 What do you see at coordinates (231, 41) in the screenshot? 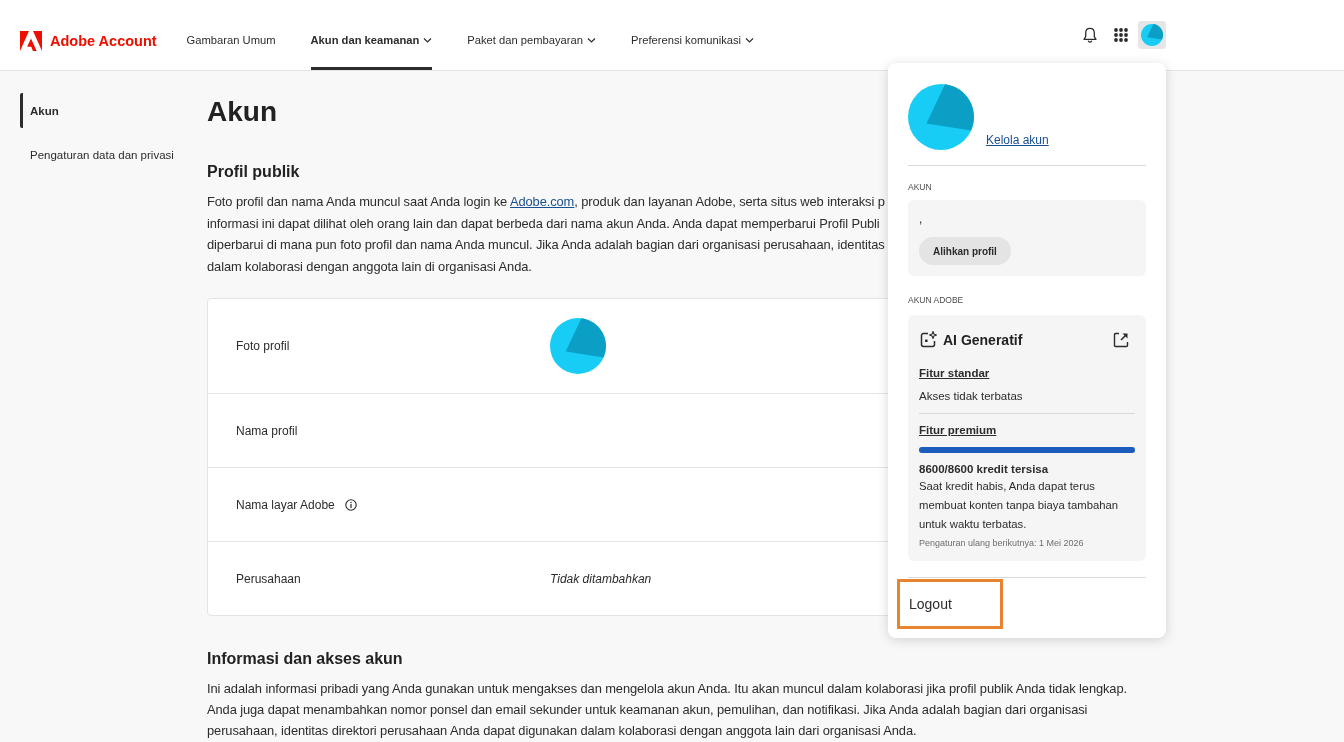
I see `nav-tab: Gambaran Umum` at bounding box center [231, 41].